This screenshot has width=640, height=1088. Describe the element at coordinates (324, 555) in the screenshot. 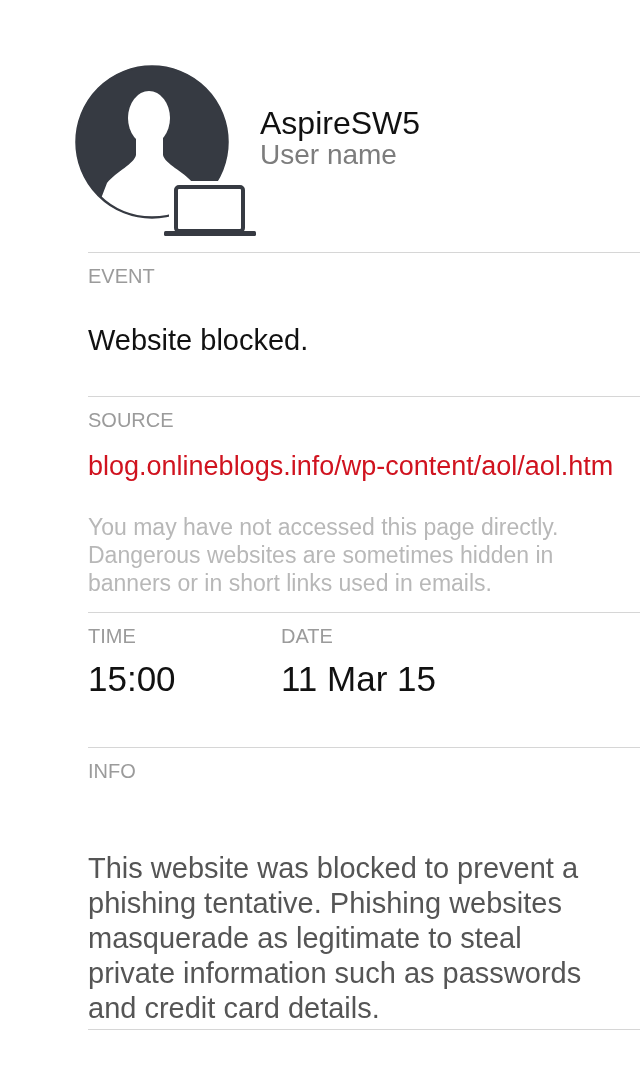

I see `source-note: You may have not accessed this page directly. Dangerous websites are sometimes hidden in banners or in short links used in emails.` at that location.